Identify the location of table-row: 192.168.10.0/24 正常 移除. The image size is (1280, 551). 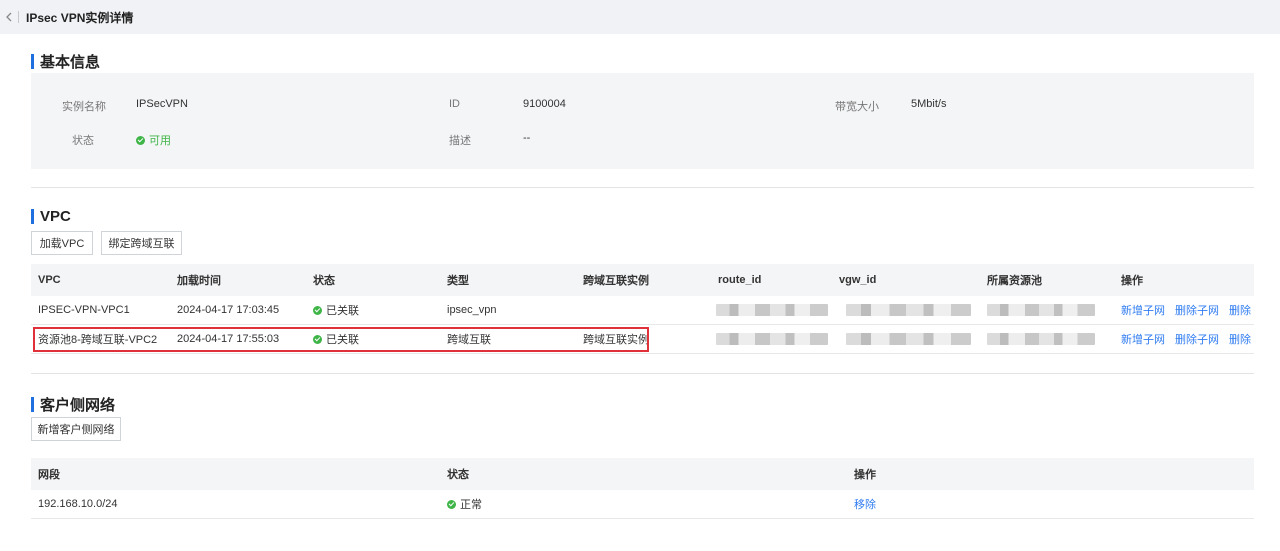
(642, 504).